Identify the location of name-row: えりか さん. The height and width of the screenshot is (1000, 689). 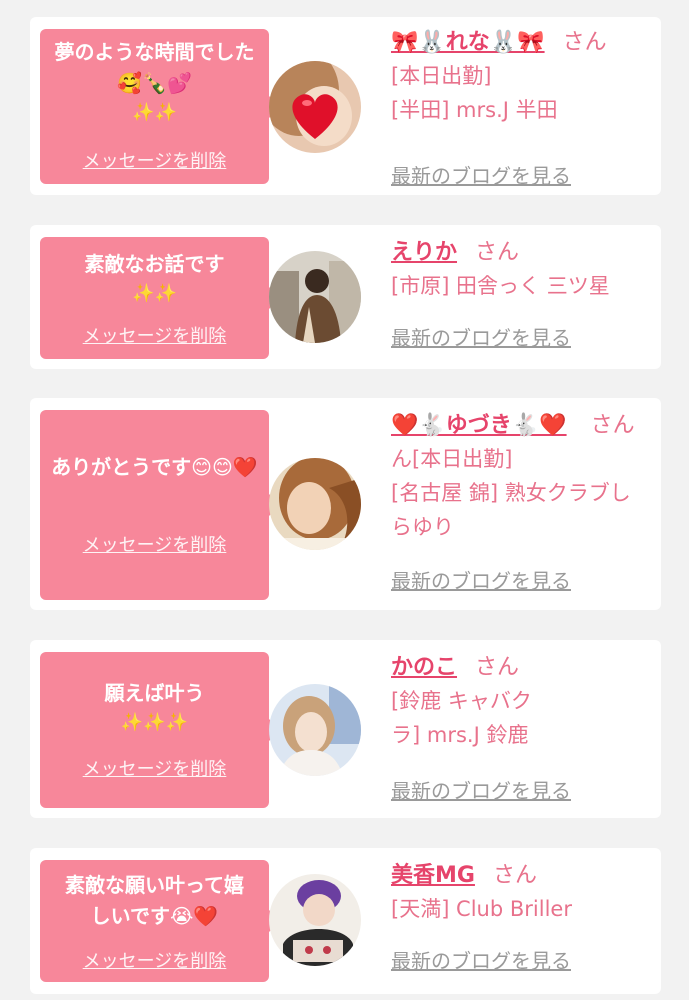
(518, 253).